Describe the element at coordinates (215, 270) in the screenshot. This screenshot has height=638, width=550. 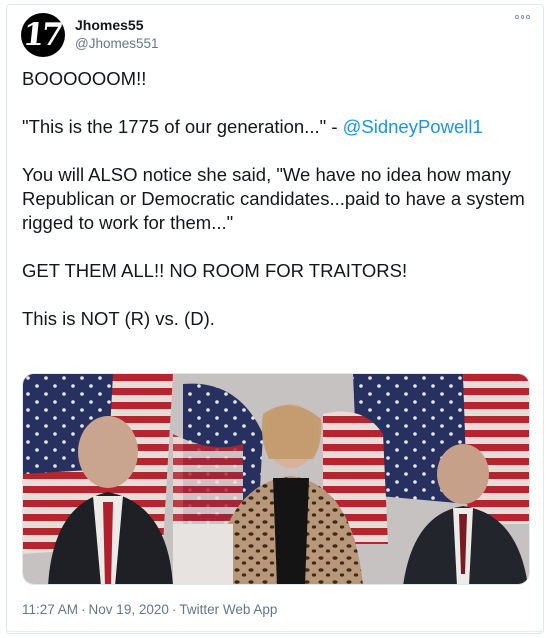
I see `tweet-line-4: GET THEM ALL!! NO ROOM FOR TRAITORS!` at that location.